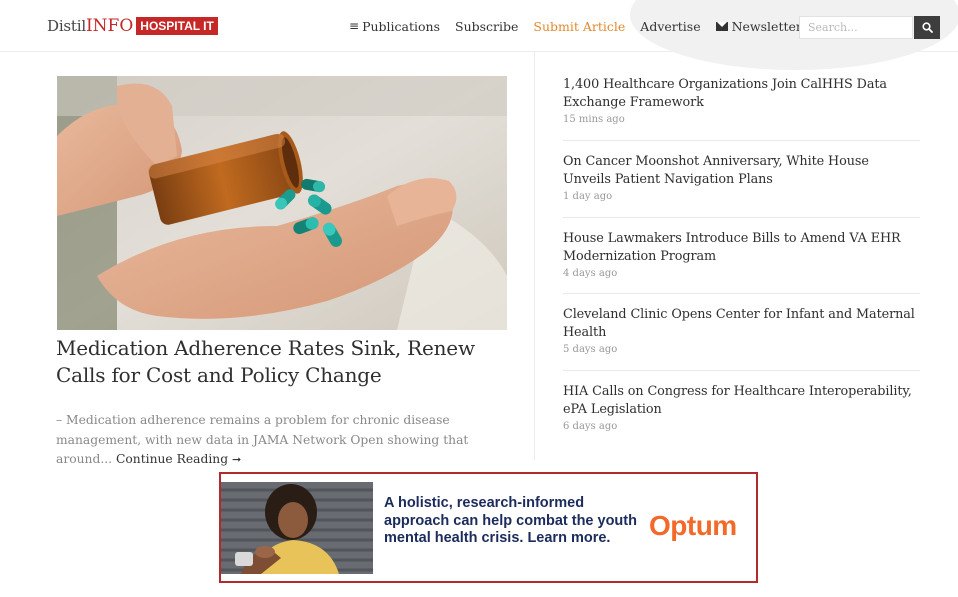  I want to click on search-icon, so click(927, 27).